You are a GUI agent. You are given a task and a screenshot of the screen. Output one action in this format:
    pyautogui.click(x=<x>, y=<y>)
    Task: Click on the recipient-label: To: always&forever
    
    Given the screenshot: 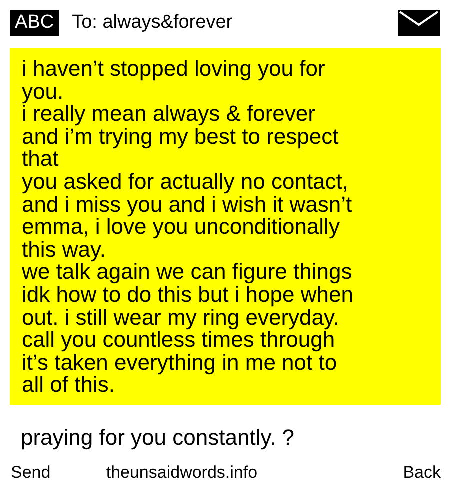 What is the action you would take?
    pyautogui.click(x=153, y=23)
    